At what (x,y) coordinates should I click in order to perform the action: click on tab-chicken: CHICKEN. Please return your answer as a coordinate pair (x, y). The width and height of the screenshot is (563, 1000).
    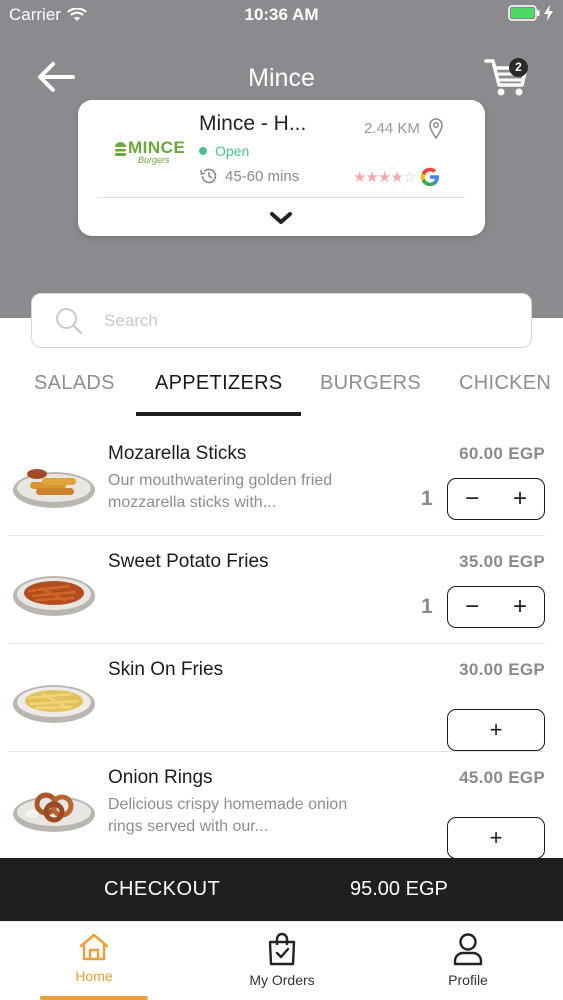
    Looking at the image, I should click on (505, 383).